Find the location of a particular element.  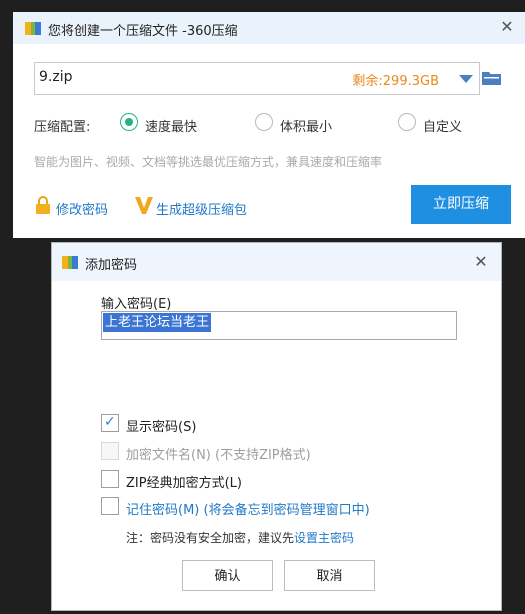

super-v-icon is located at coordinates (144, 205).